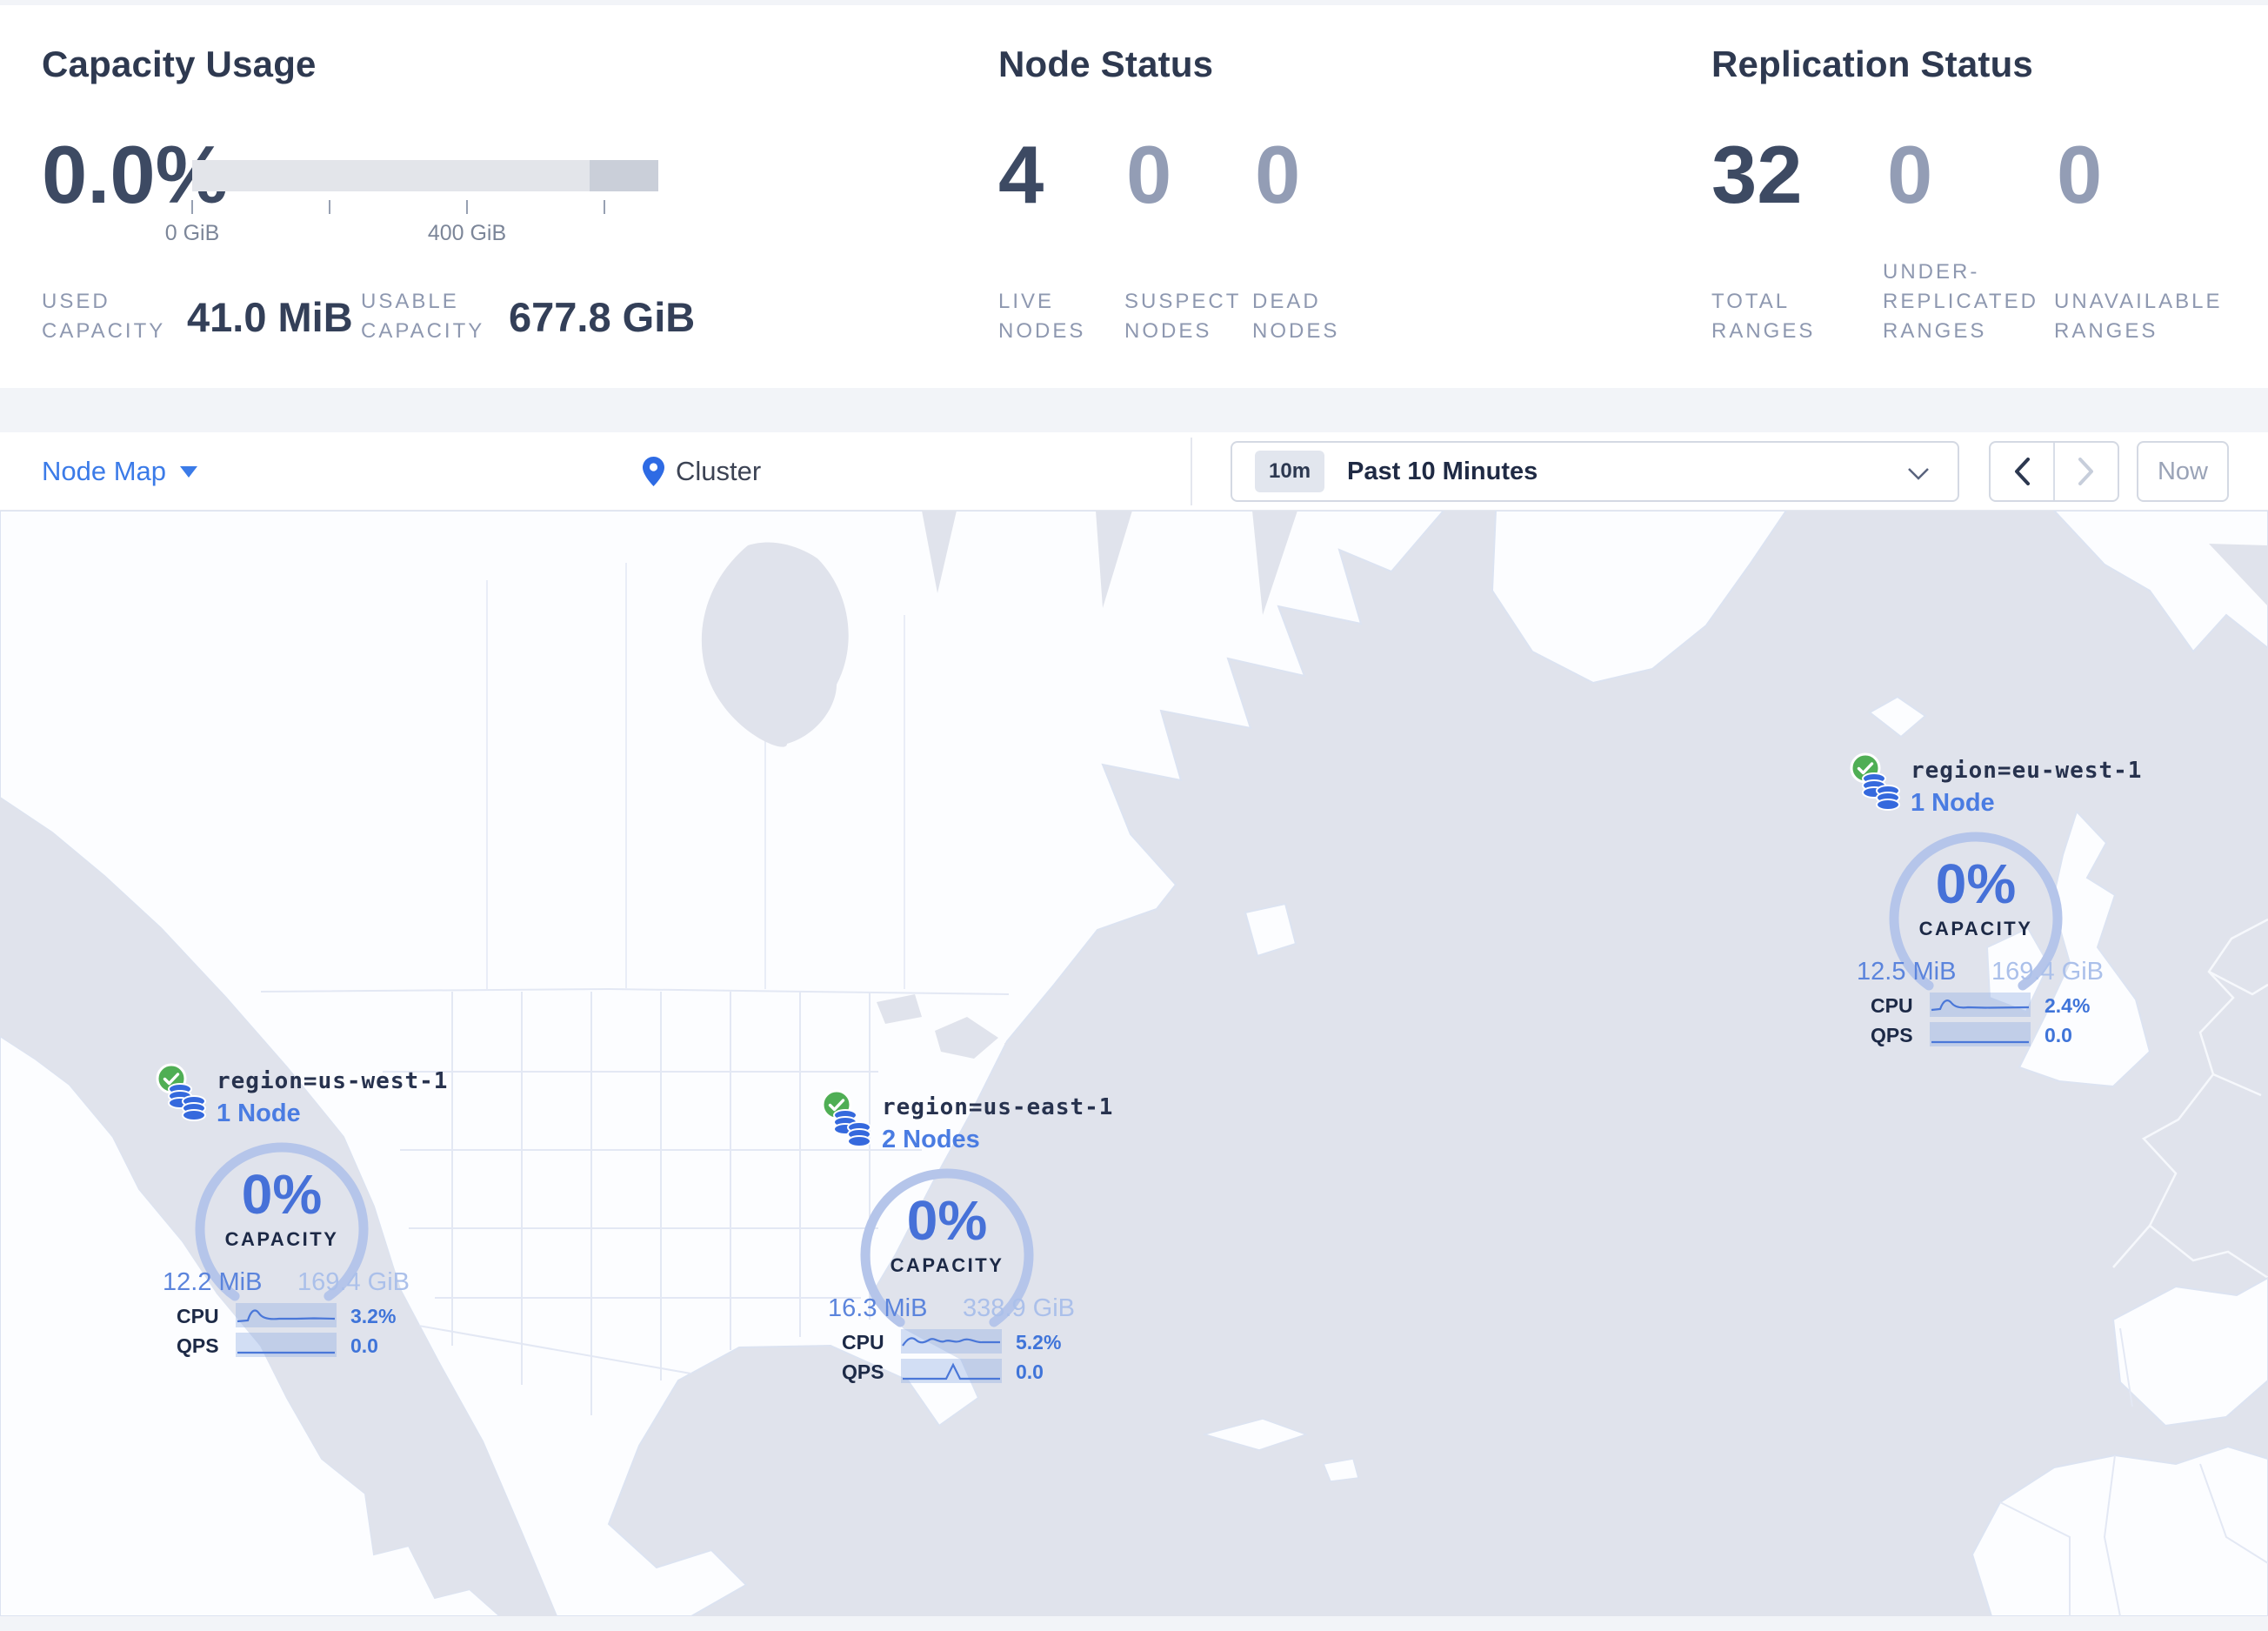  Describe the element at coordinates (1134, 1623) in the screenshot. I see `footer-strip` at that location.